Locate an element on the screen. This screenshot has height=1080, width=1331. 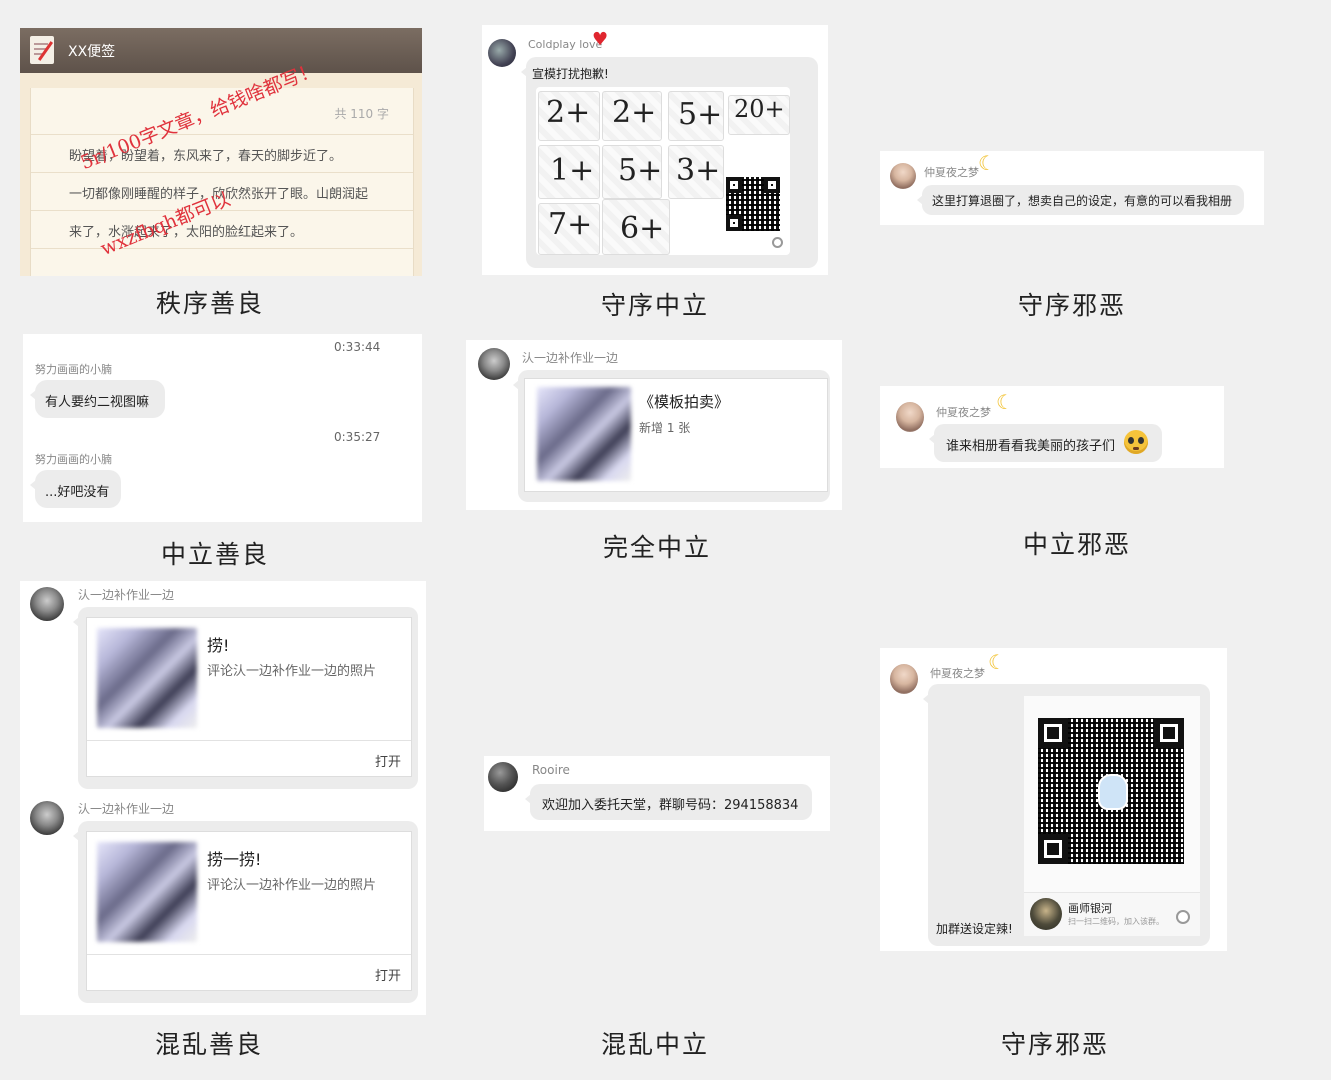
album-card: 《模板拍卖》 新增 1 张 is located at coordinates (676, 435).